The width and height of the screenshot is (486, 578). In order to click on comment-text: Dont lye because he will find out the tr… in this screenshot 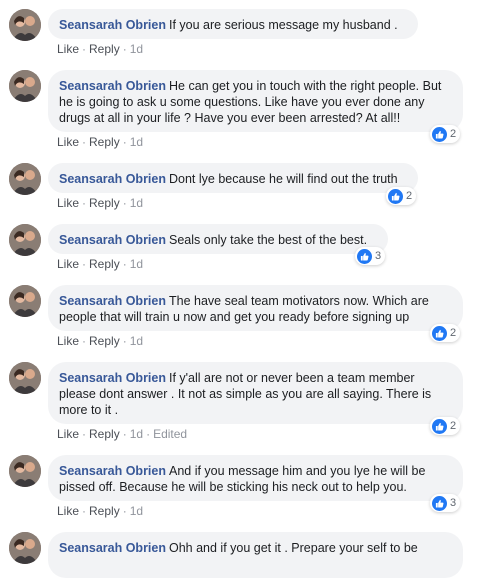, I will do `click(283, 179)`.